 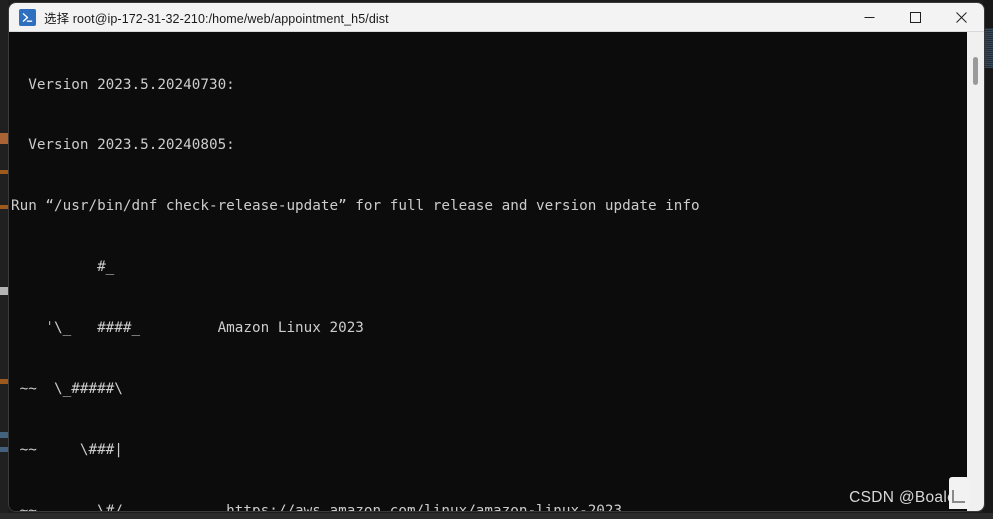 I want to click on terminal-line-ascii-art: #_, so click(x=355, y=267).